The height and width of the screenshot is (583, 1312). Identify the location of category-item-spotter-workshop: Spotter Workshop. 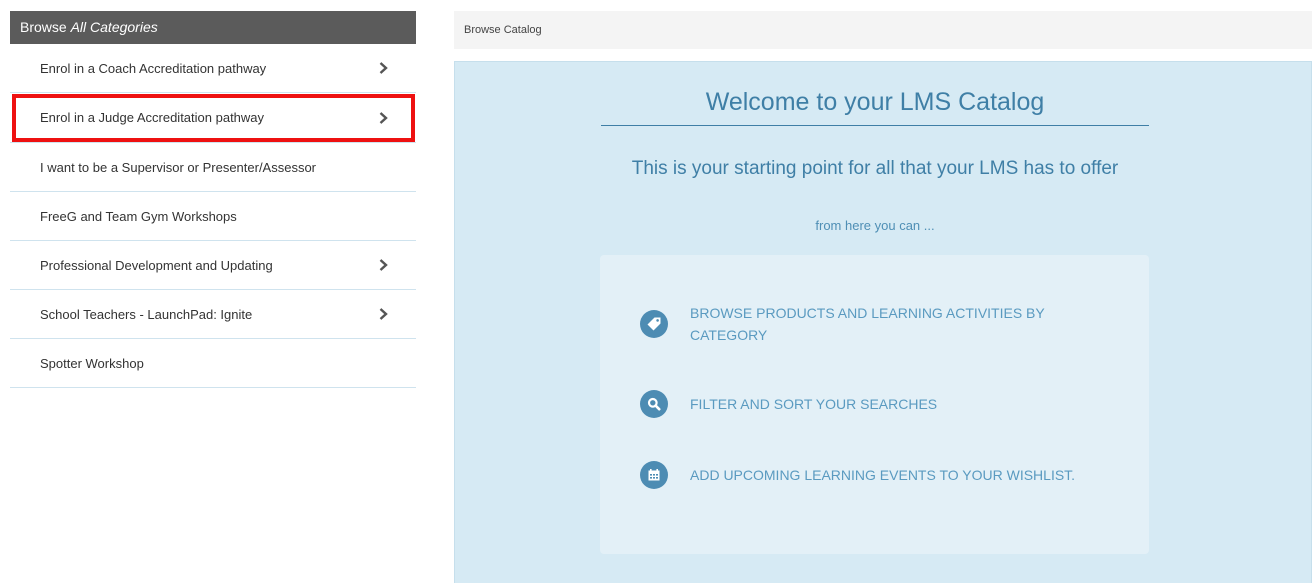
(213, 363).